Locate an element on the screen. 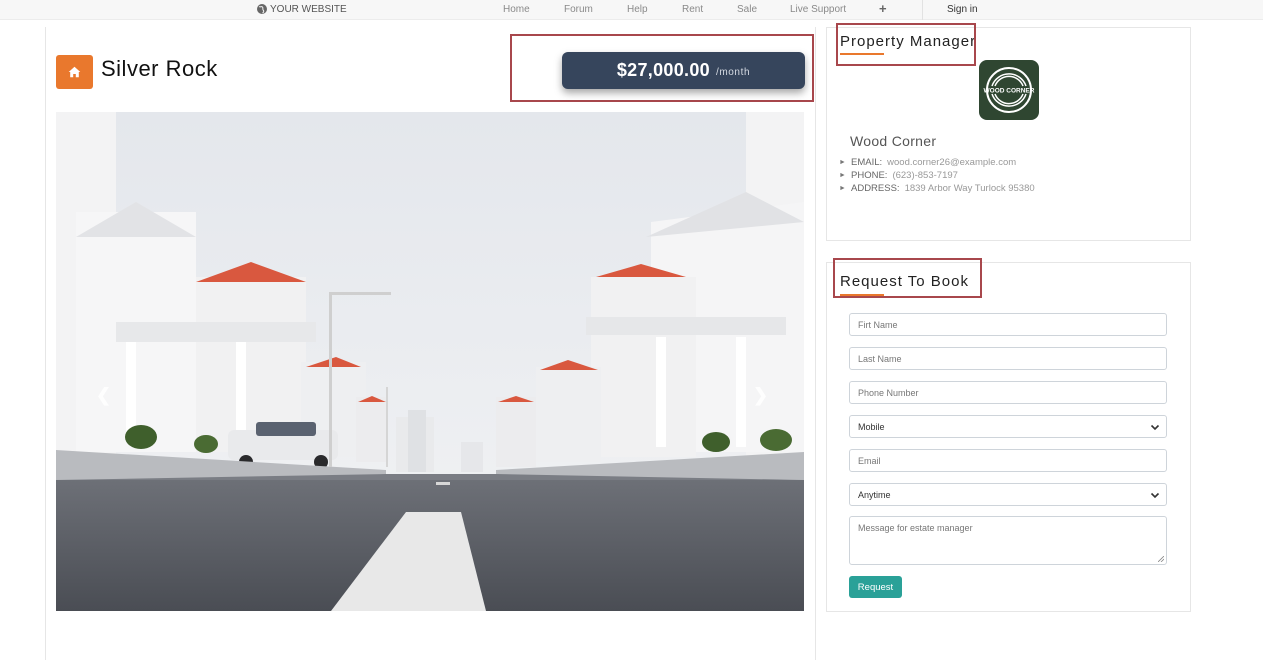 This screenshot has width=1263, height=660. logo-text: WOOD CORNER is located at coordinates (1009, 91).